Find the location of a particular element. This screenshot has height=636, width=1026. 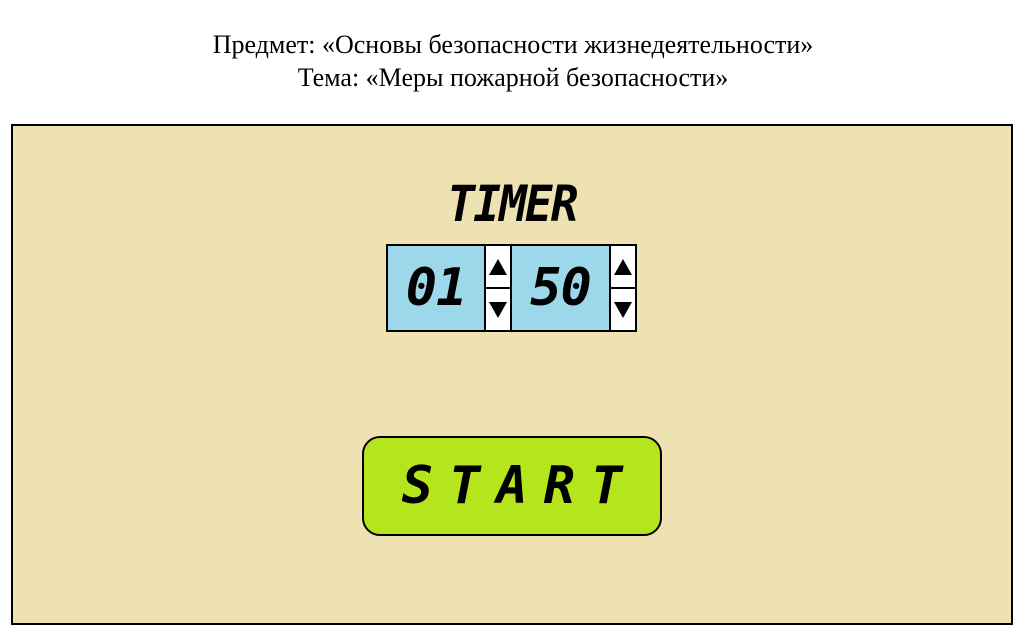

minutes-increment-button is located at coordinates (498, 267).